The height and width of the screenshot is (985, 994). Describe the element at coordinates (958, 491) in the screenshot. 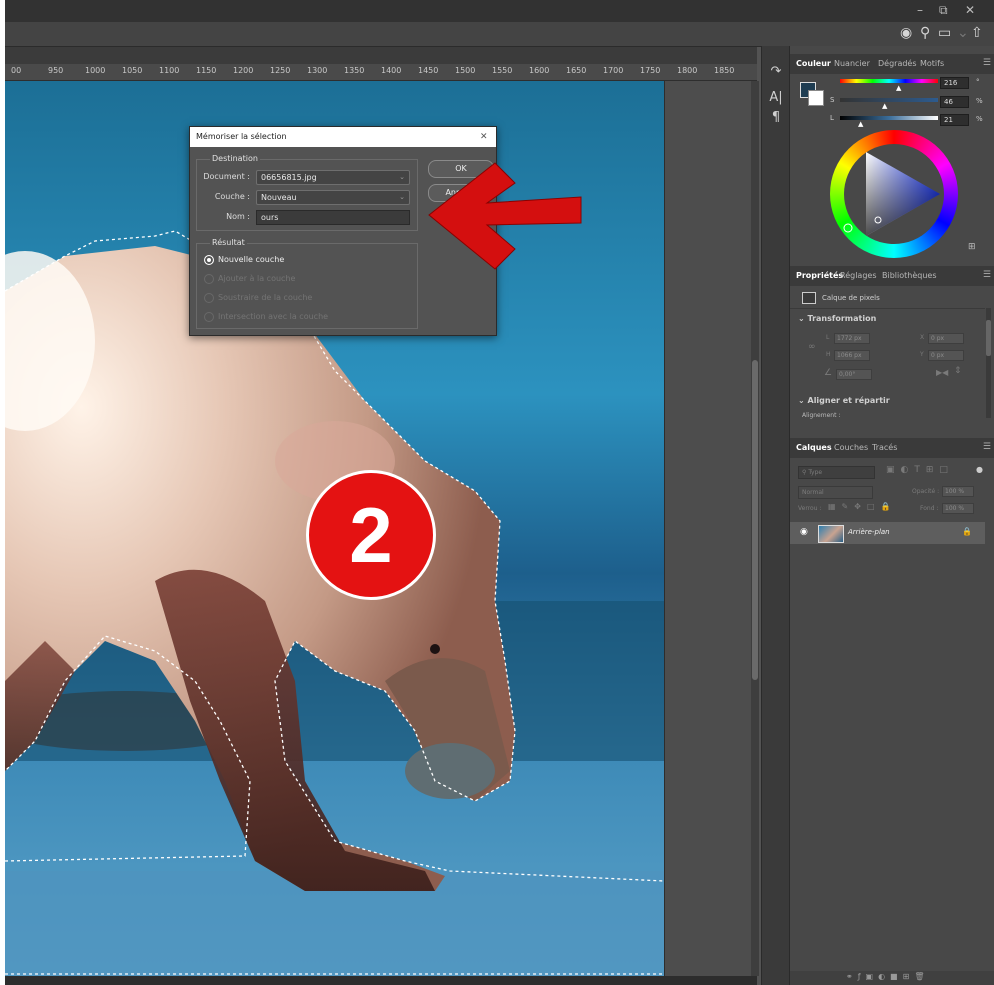

I see `opacity-field: 100 %` at that location.